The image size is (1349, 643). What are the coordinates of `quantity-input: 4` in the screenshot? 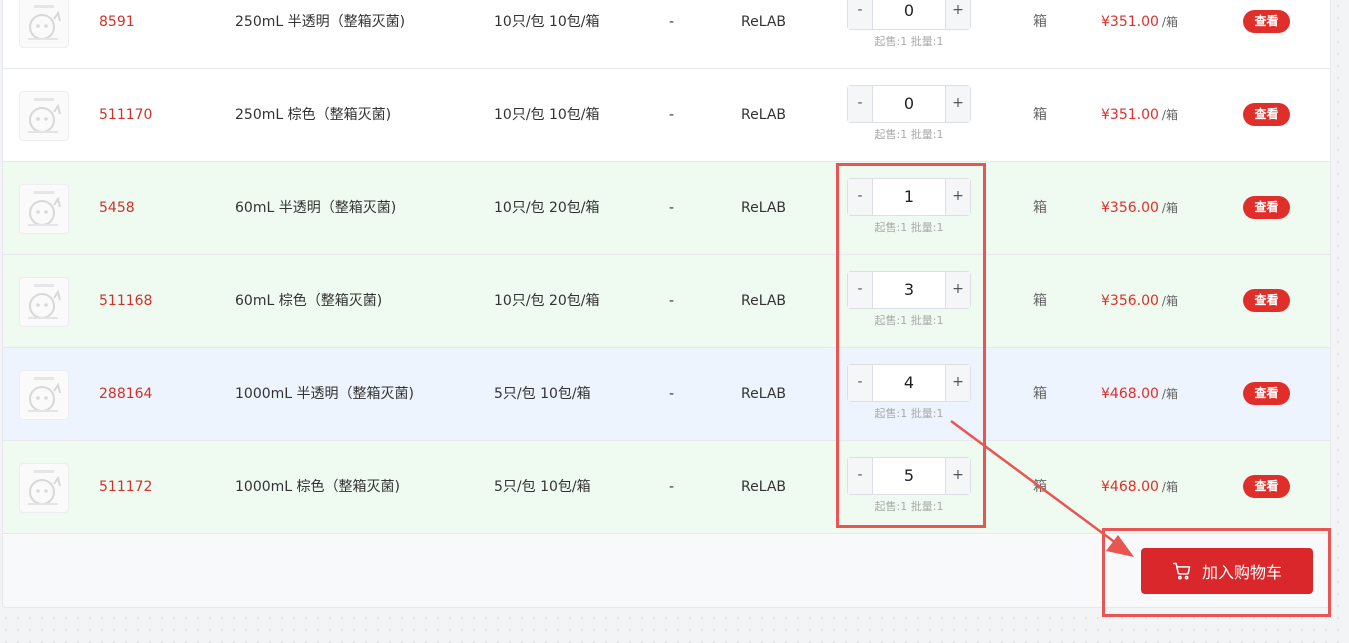 It's located at (909, 383).